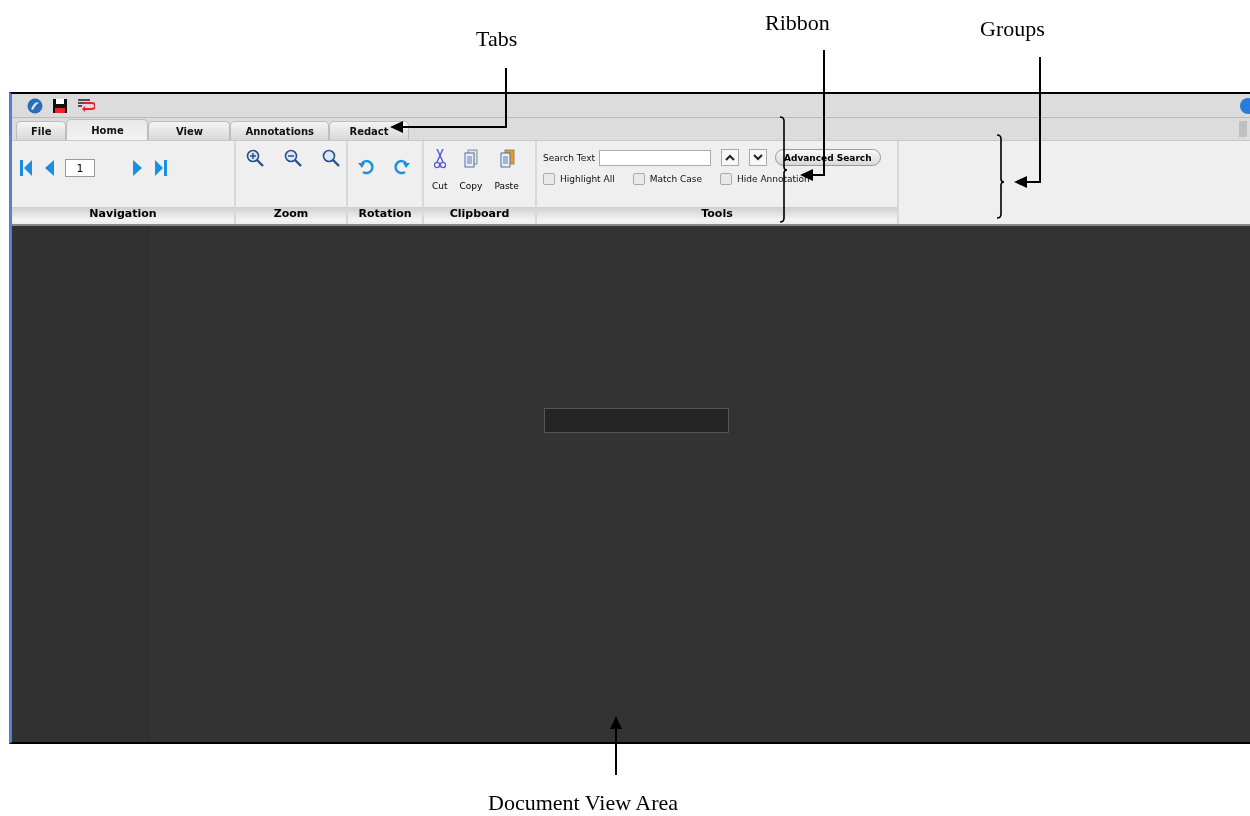 This screenshot has height=816, width=1250. I want to click on checkbox-label: Match Case, so click(675, 179).